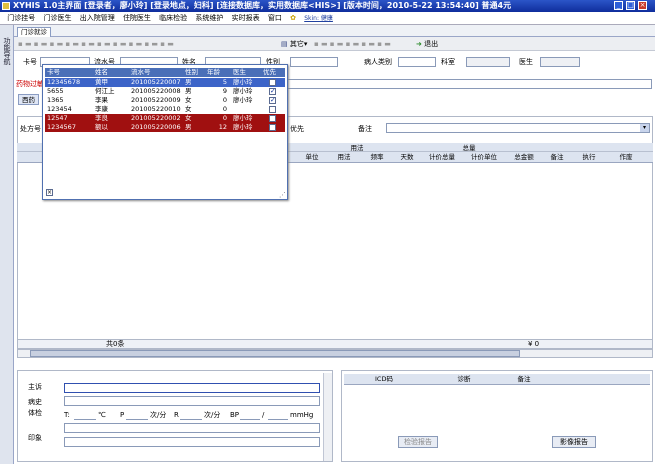 Image resolution: width=655 pixels, height=464 pixels. What do you see at coordinates (644, 128) in the screenshot?
I see `remark-dropdown-icon: ▾` at bounding box center [644, 128].